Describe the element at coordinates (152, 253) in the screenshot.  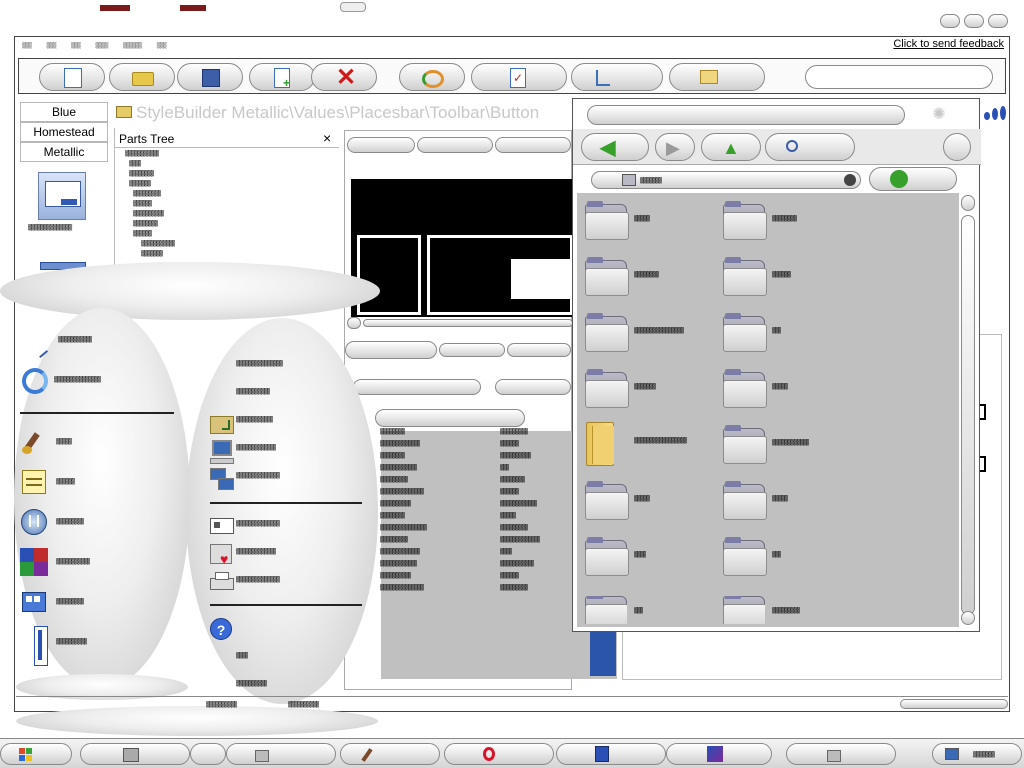
I see `tree-item-10: ▒▒▒▒▒▒▒` at that location.